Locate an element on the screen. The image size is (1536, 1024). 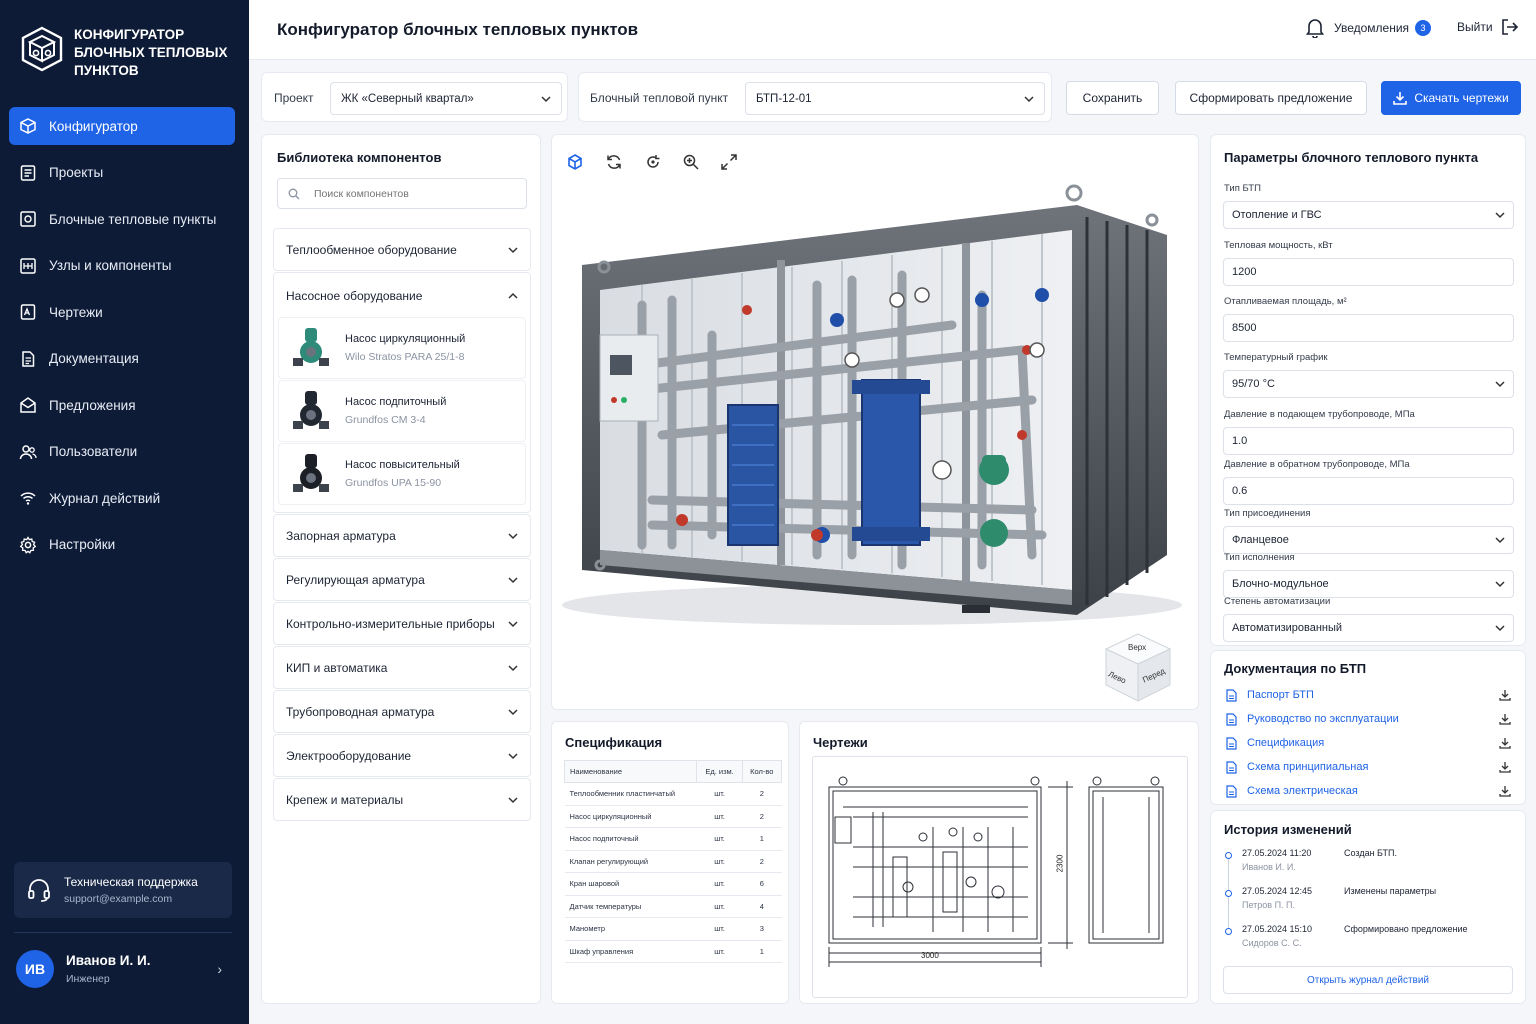
table-row: Насос циркуляционный шт. 2 is located at coordinates (673, 816).